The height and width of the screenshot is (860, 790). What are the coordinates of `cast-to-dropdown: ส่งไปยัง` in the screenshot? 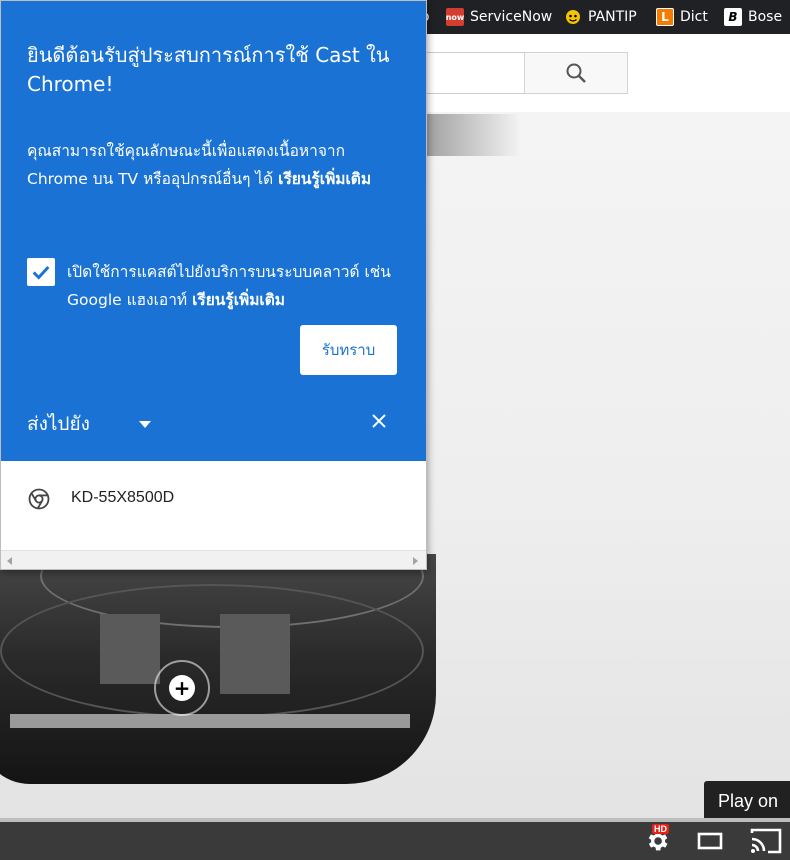 It's located at (58, 424).